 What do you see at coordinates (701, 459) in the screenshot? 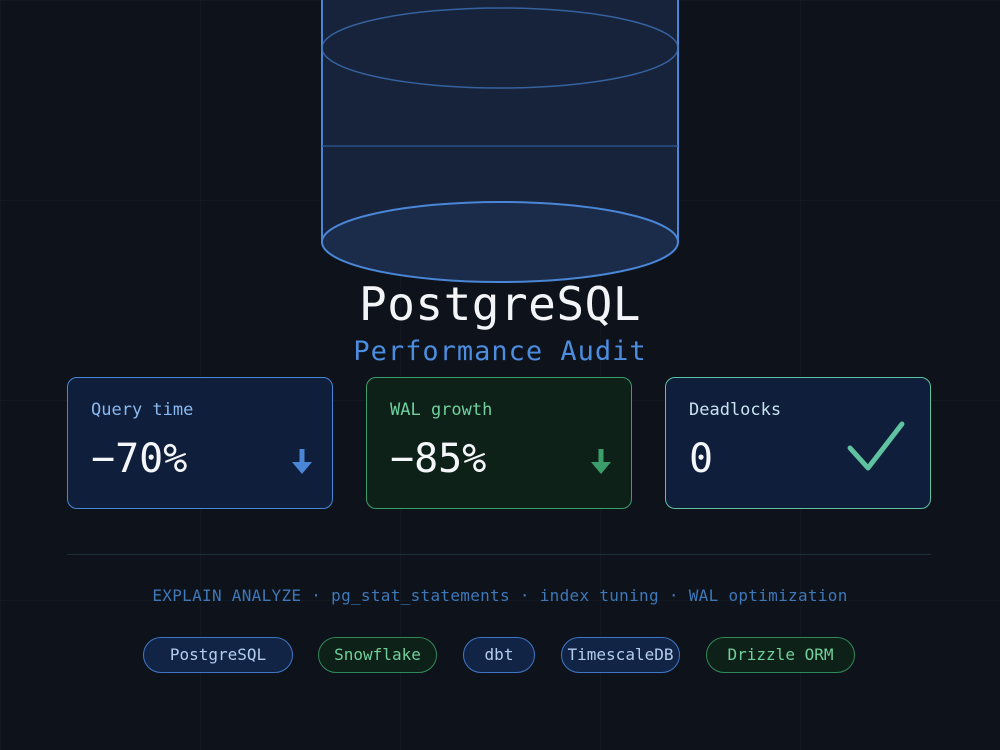
I see `metric-value: 0` at bounding box center [701, 459].